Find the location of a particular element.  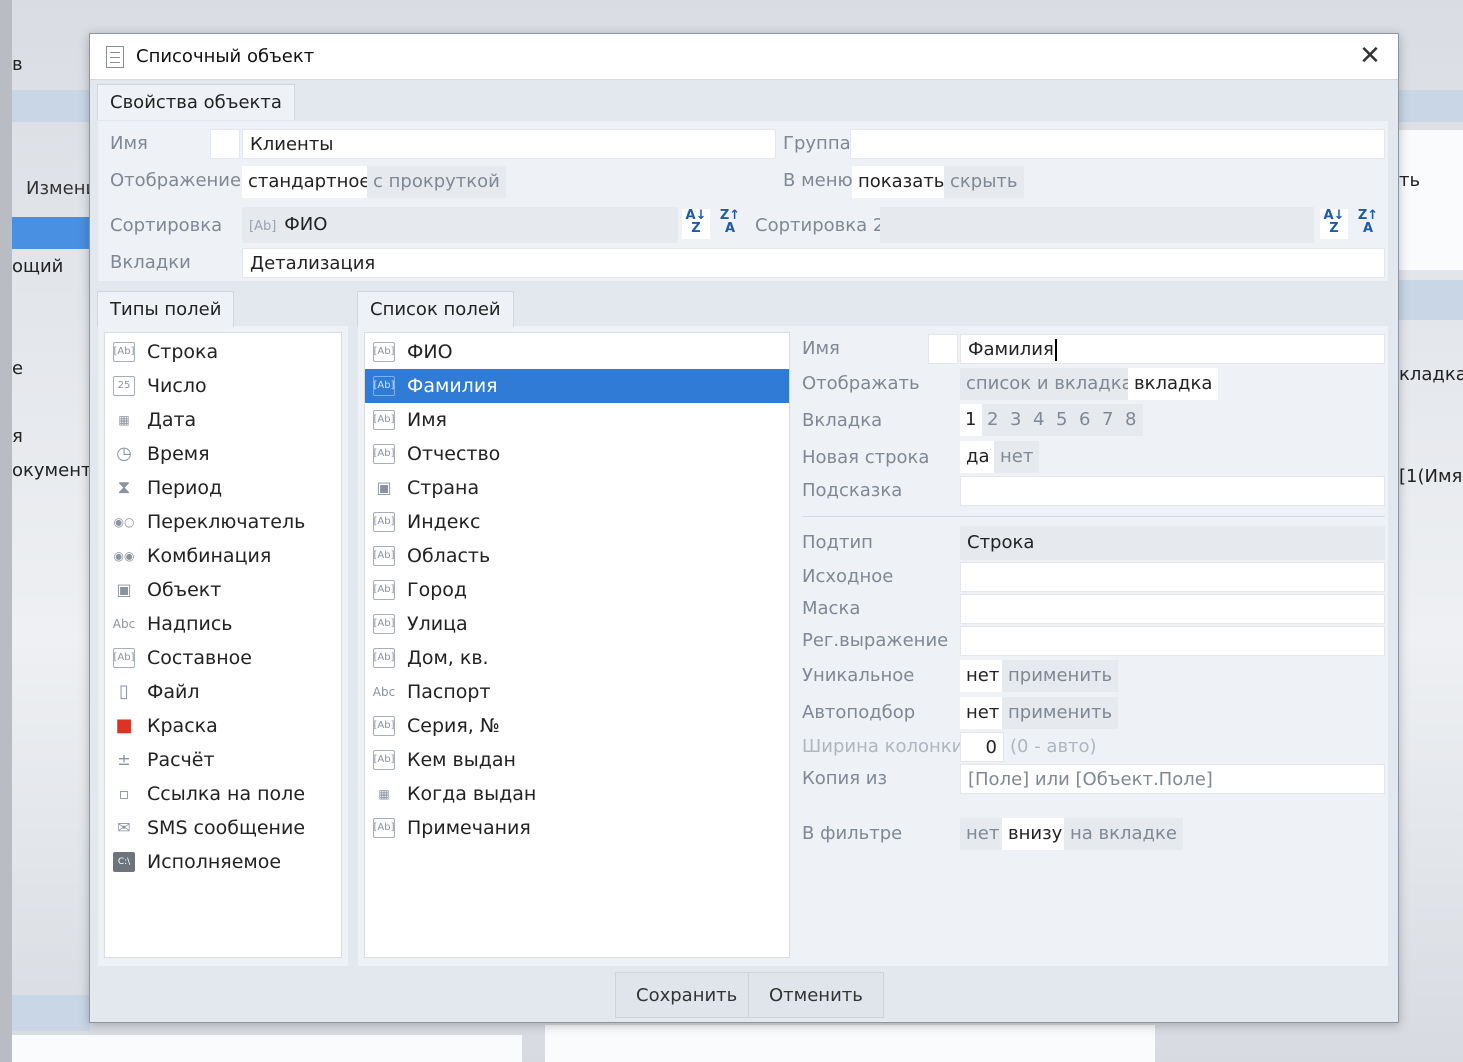

in-menu-option-show: показать is located at coordinates (901, 182).